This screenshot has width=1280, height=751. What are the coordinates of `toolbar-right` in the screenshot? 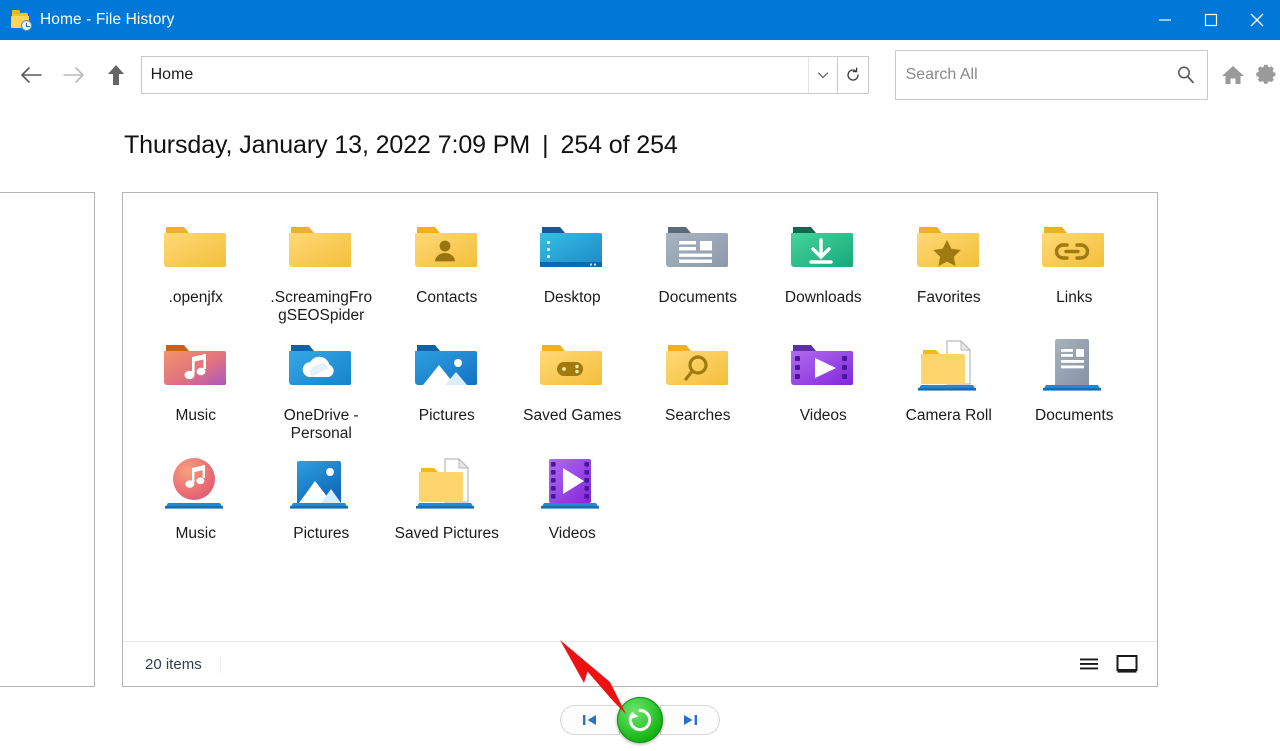 It's located at (1249, 75).